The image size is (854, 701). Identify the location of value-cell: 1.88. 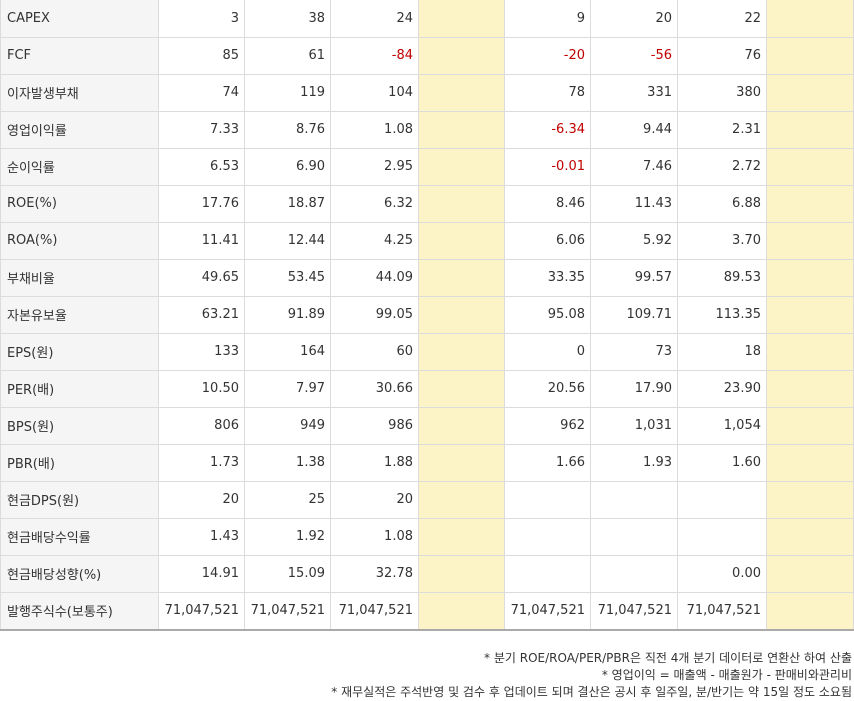
(374, 462).